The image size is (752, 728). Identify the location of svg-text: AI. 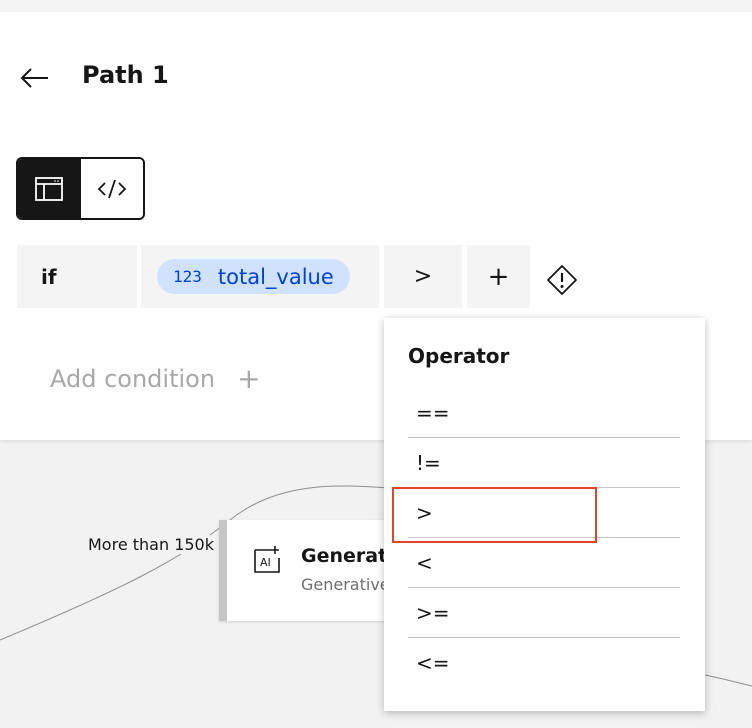
(265, 562).